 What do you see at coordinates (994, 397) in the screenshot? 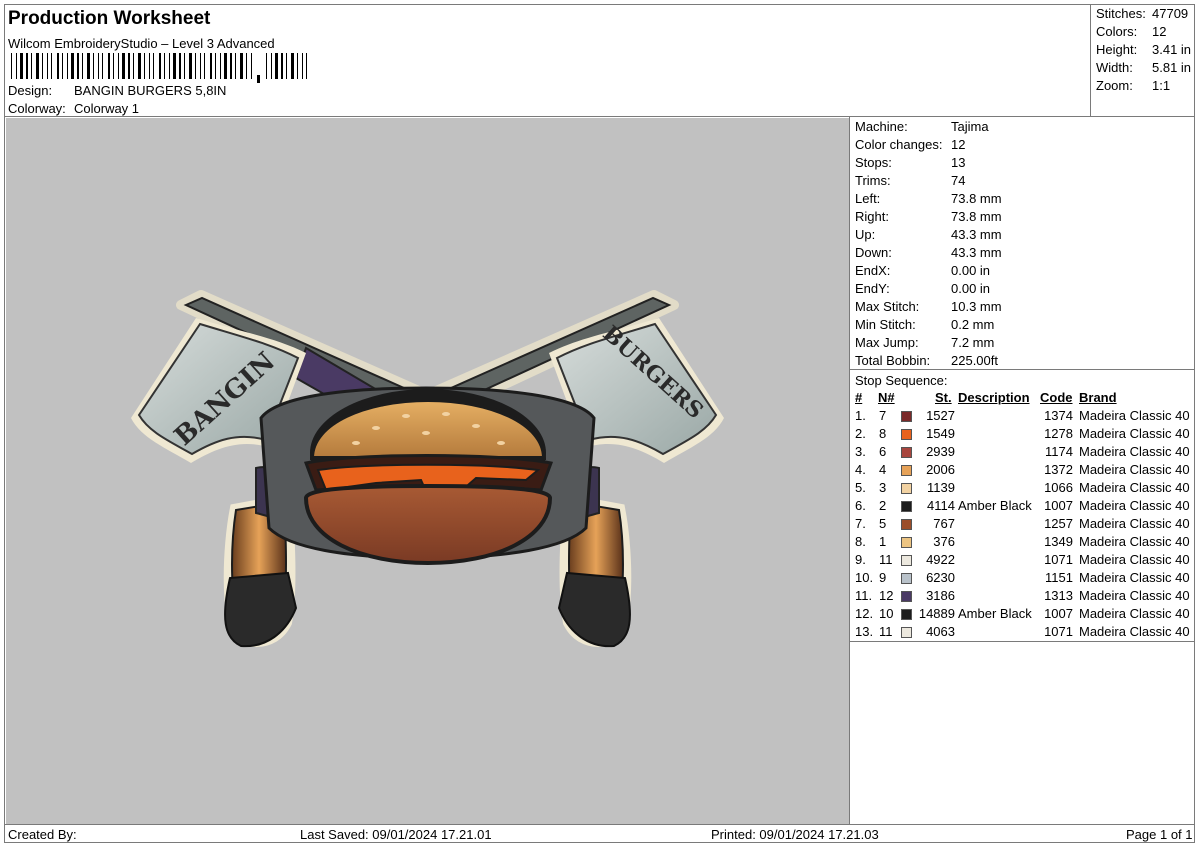
I see `col-header-description: Description` at bounding box center [994, 397].